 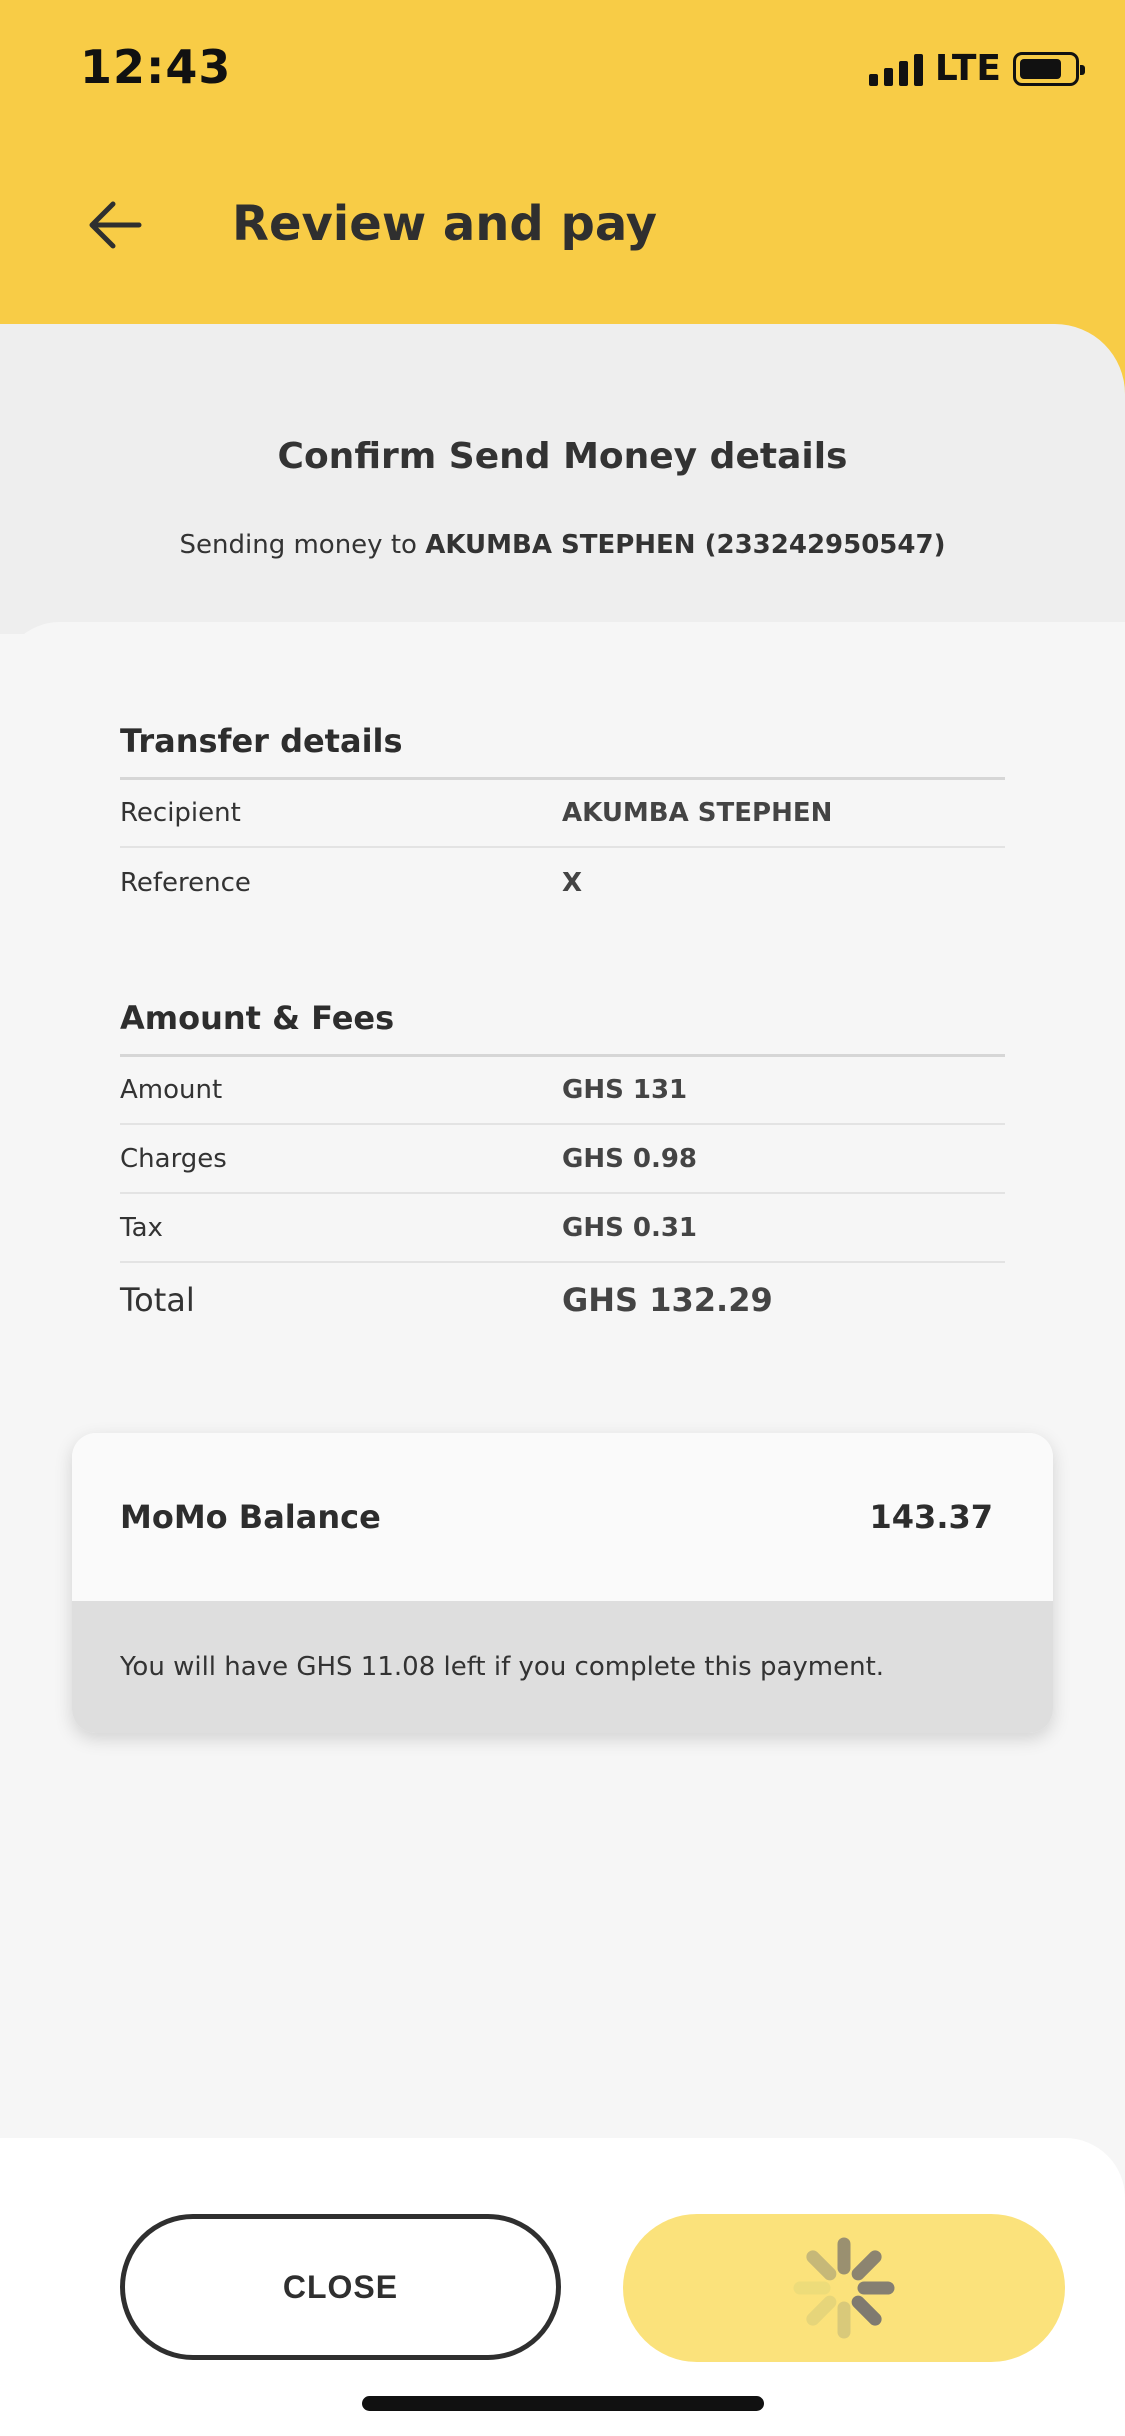 What do you see at coordinates (257, 1018) in the screenshot?
I see `amount-fees-title: Amount & Fees` at bounding box center [257, 1018].